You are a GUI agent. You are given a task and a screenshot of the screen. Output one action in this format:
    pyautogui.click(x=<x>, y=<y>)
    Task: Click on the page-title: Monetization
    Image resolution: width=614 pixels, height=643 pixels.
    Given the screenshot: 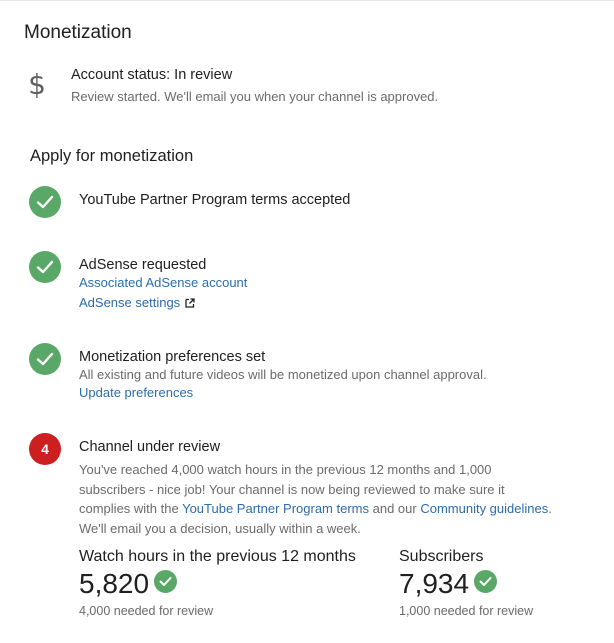 What is the action you would take?
    pyautogui.click(x=78, y=32)
    